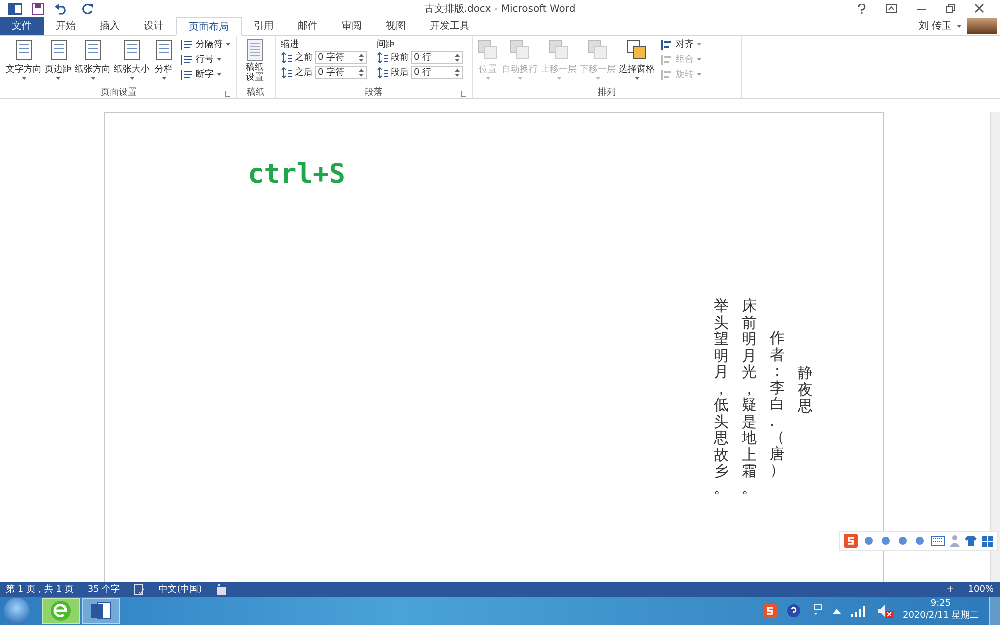 This screenshot has height=625, width=1000. Describe the element at coordinates (61, 611) in the screenshot. I see `browser-e-icon` at that location.